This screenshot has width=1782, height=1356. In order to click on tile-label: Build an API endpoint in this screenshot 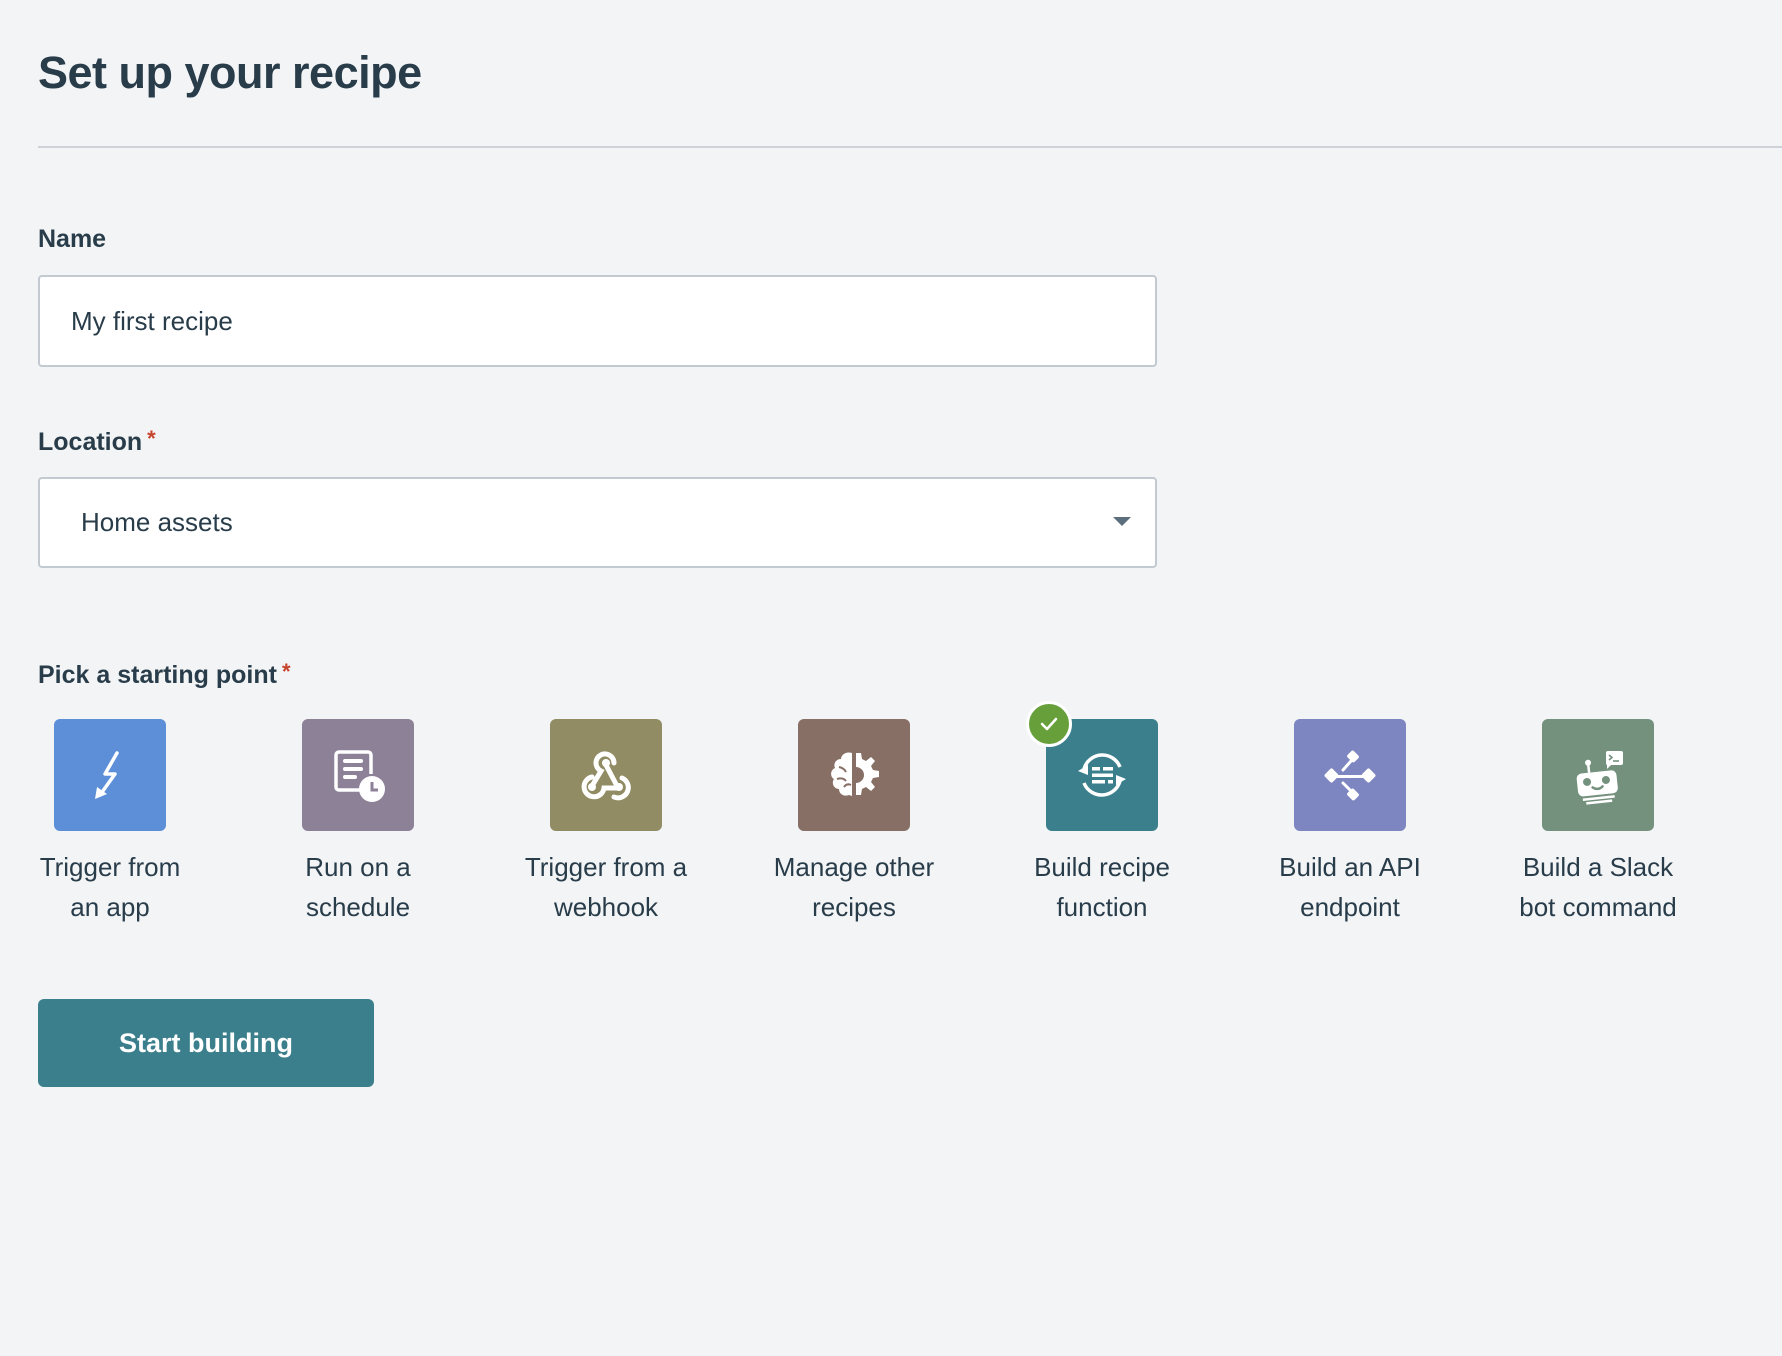, I will do `click(1350, 887)`.